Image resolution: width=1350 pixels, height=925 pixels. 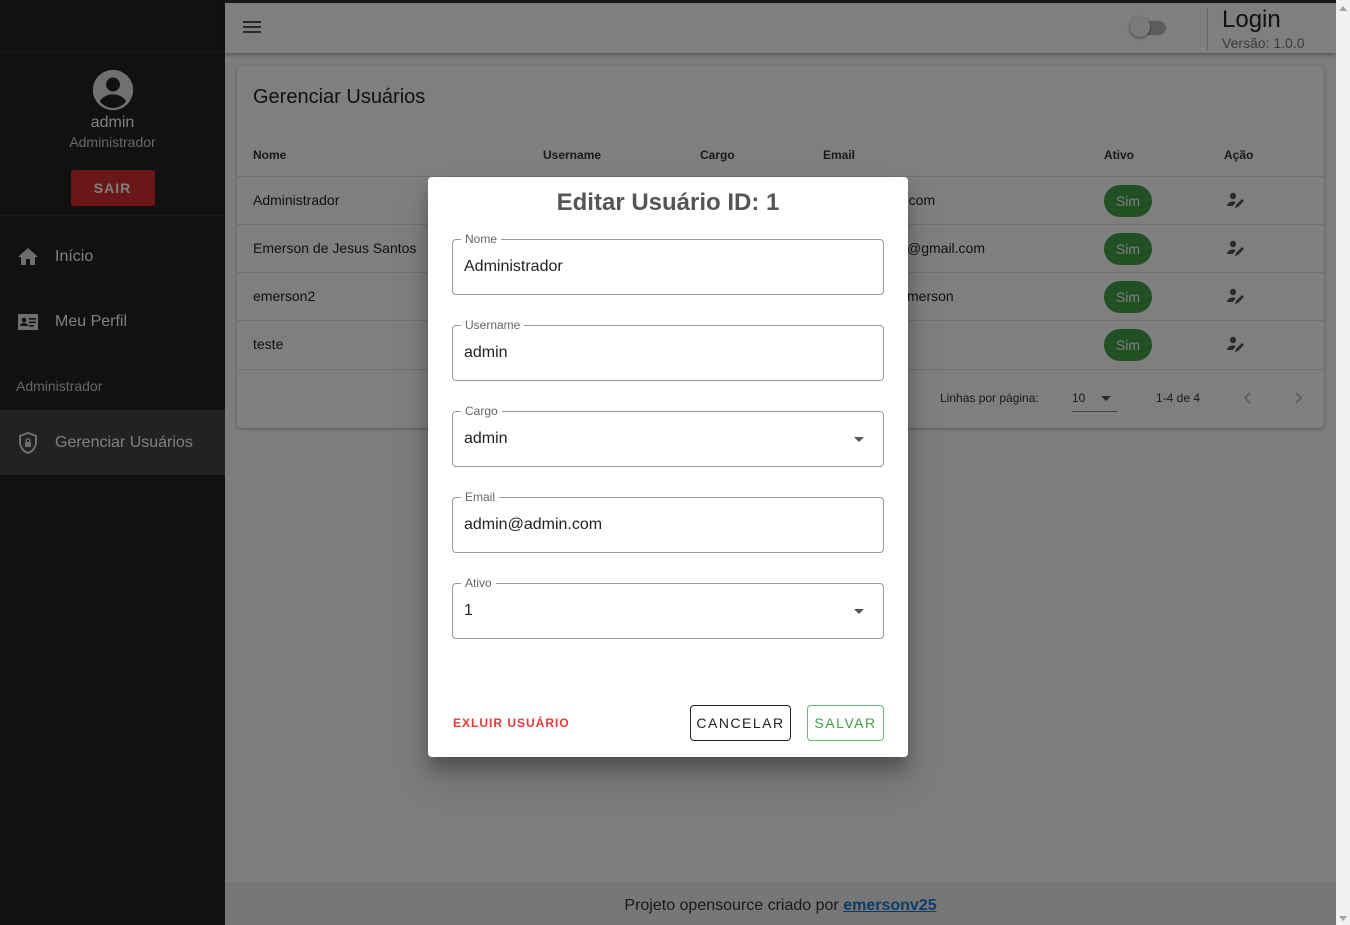 What do you see at coordinates (480, 497) in the screenshot?
I see `field-label: Email` at bounding box center [480, 497].